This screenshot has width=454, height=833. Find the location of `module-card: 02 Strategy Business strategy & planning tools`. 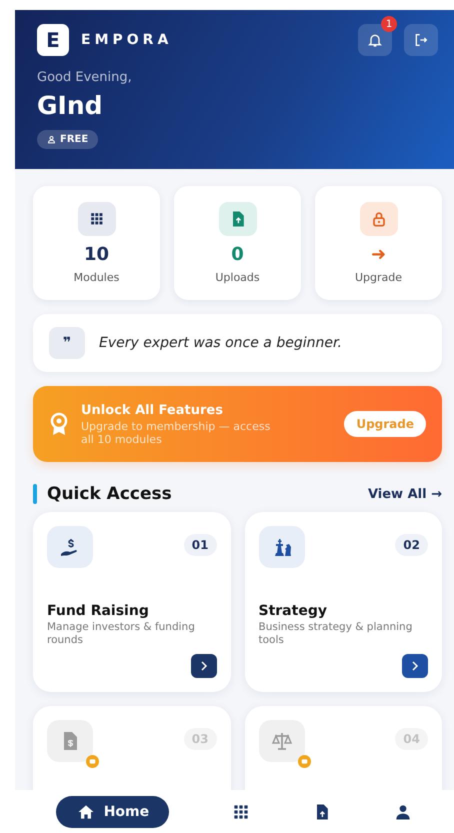

module-card: 02 Strategy Business strategy & planning tools is located at coordinates (343, 602).